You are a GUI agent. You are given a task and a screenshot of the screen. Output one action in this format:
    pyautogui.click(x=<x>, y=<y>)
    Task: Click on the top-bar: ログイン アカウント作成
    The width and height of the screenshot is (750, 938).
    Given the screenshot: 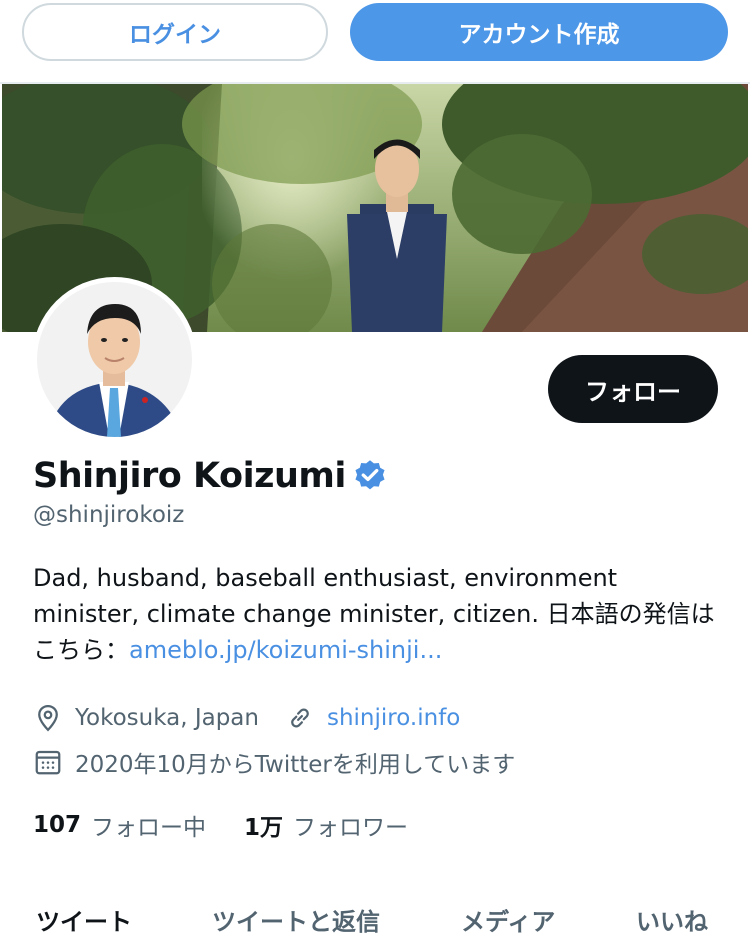 What is the action you would take?
    pyautogui.click(x=375, y=42)
    